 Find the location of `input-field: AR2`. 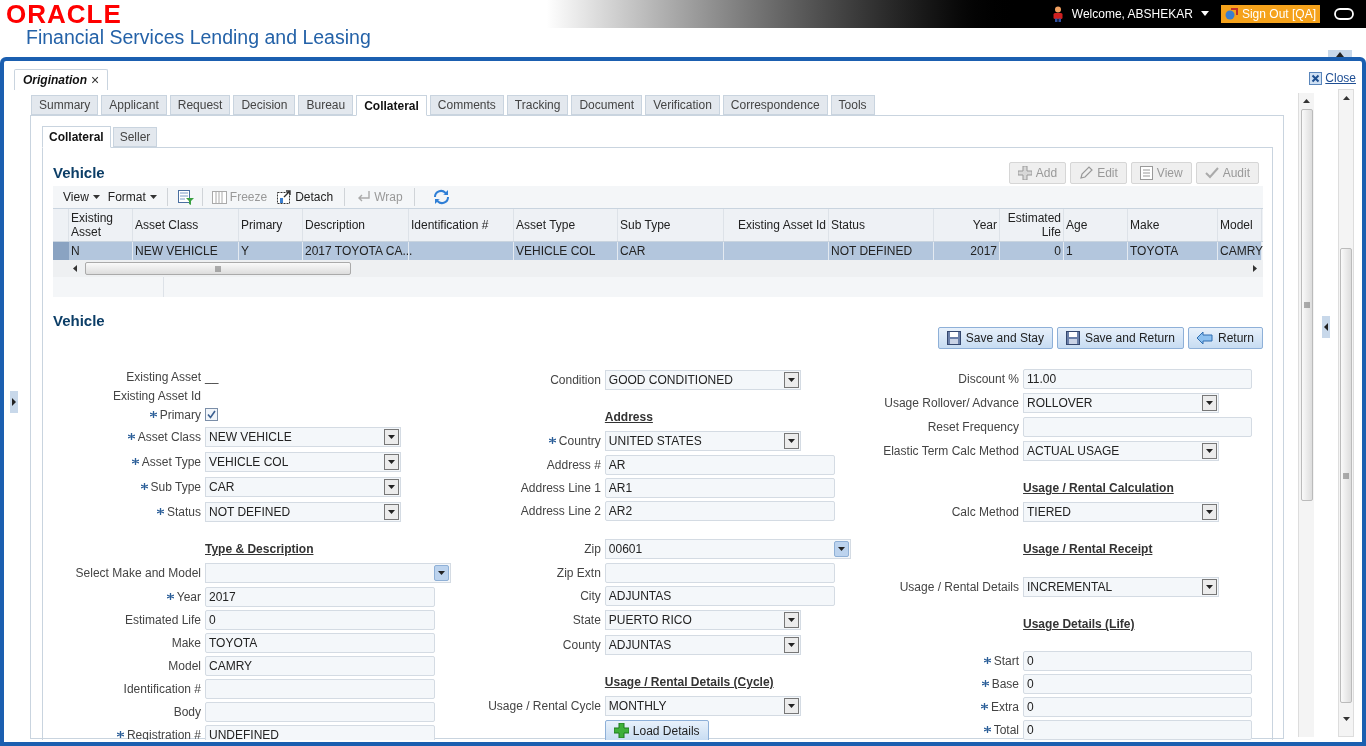

input-field: AR2 is located at coordinates (719, 510).